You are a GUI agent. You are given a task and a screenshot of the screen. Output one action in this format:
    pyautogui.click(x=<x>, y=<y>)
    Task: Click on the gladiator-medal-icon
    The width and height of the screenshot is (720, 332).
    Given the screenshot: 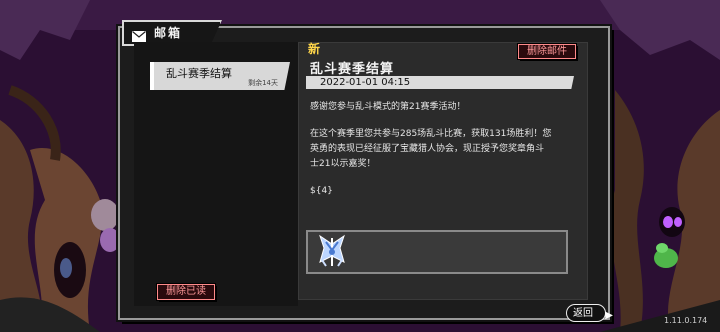 What is the action you would take?
    pyautogui.click(x=332, y=250)
    